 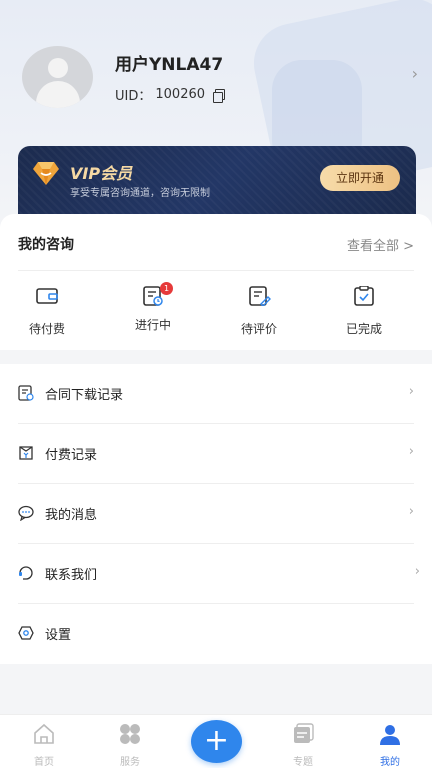 What do you see at coordinates (216, 741) in the screenshot?
I see `add-button: +` at bounding box center [216, 741].